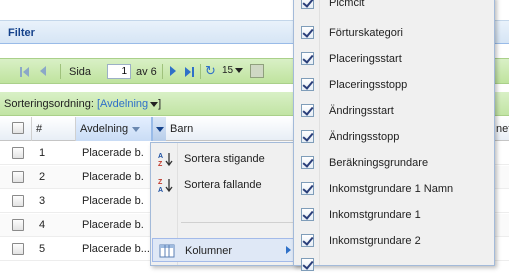  I want to click on column-cut-label: net, so click(502, 129).